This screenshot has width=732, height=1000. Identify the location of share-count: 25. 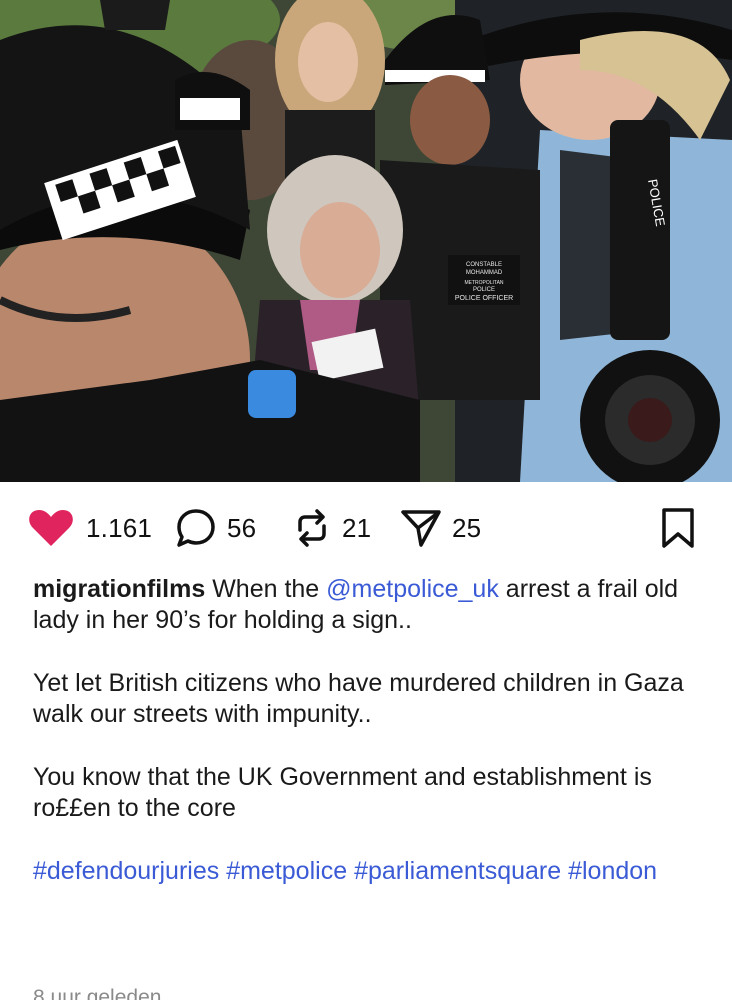
(467, 527).